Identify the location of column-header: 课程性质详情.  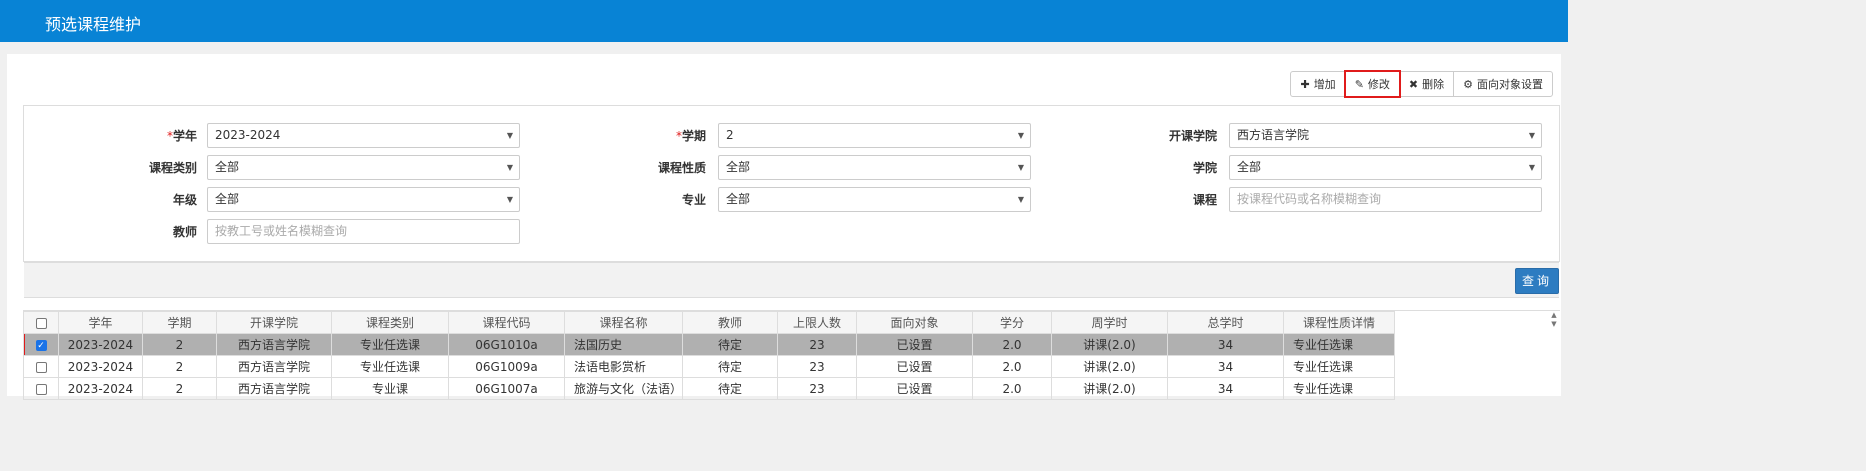
(1339, 322).